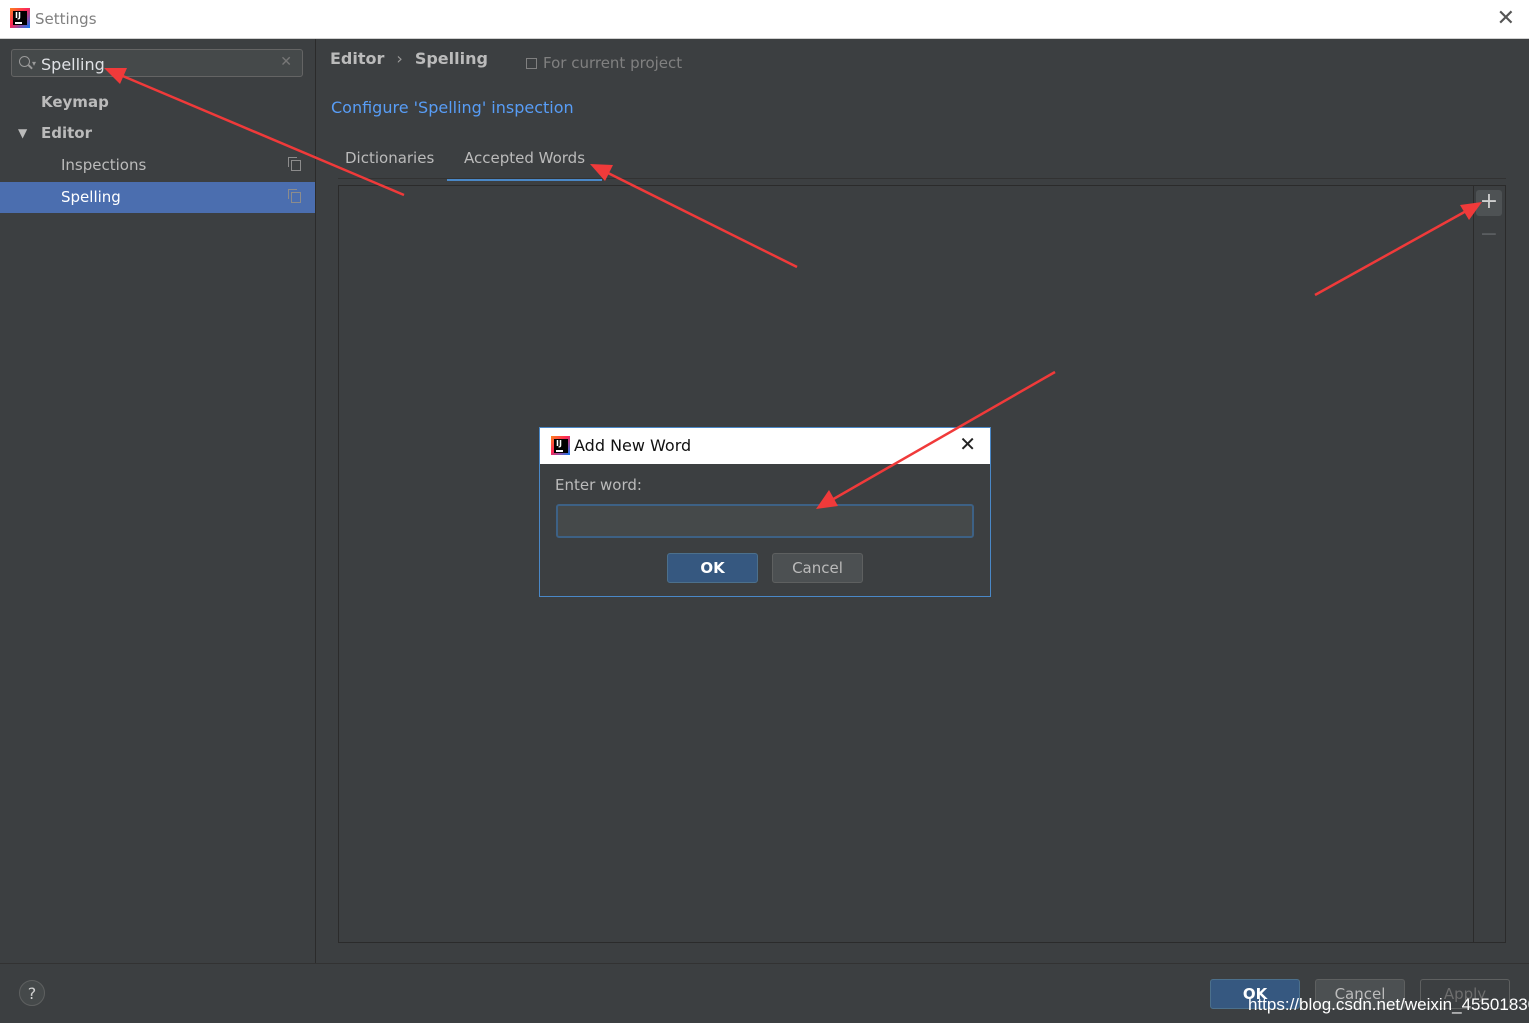 This screenshot has width=1529, height=1023. I want to click on scope-indicator: For current project, so click(604, 63).